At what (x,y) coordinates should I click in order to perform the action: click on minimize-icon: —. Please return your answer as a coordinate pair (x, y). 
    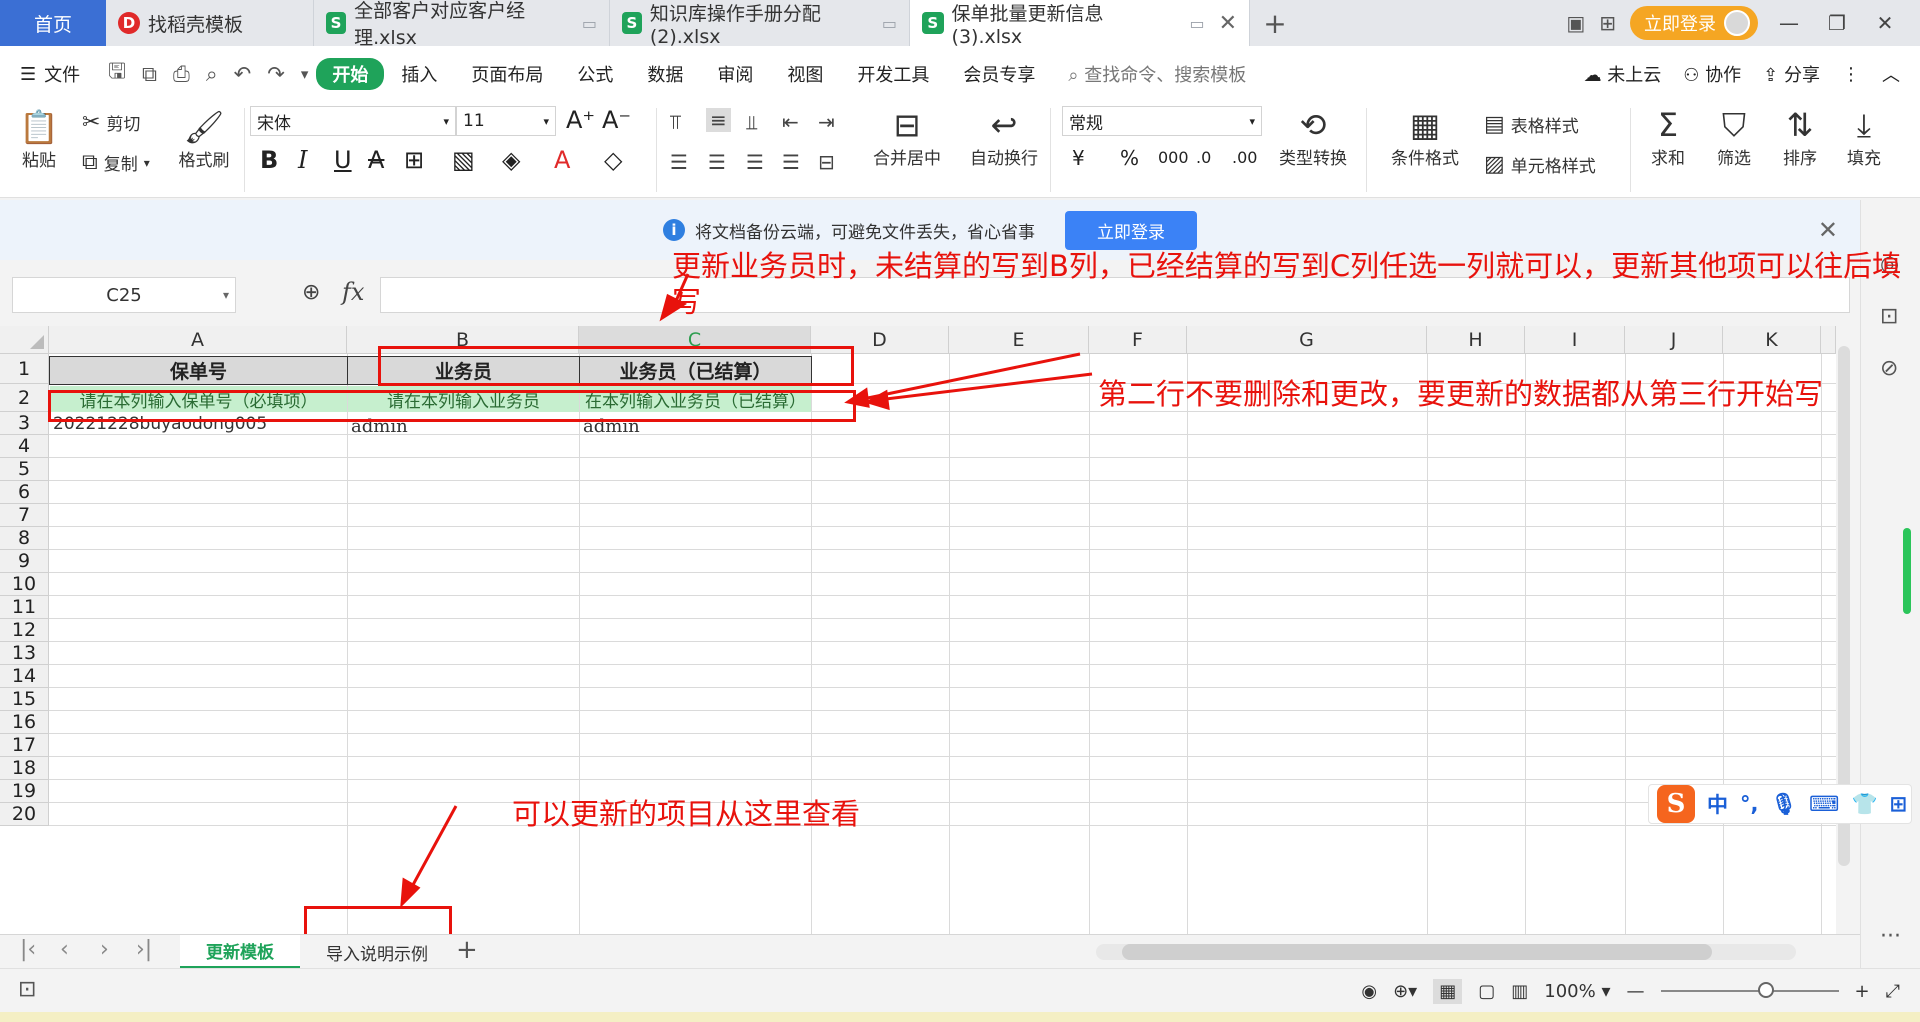
    Looking at the image, I should click on (1789, 23).